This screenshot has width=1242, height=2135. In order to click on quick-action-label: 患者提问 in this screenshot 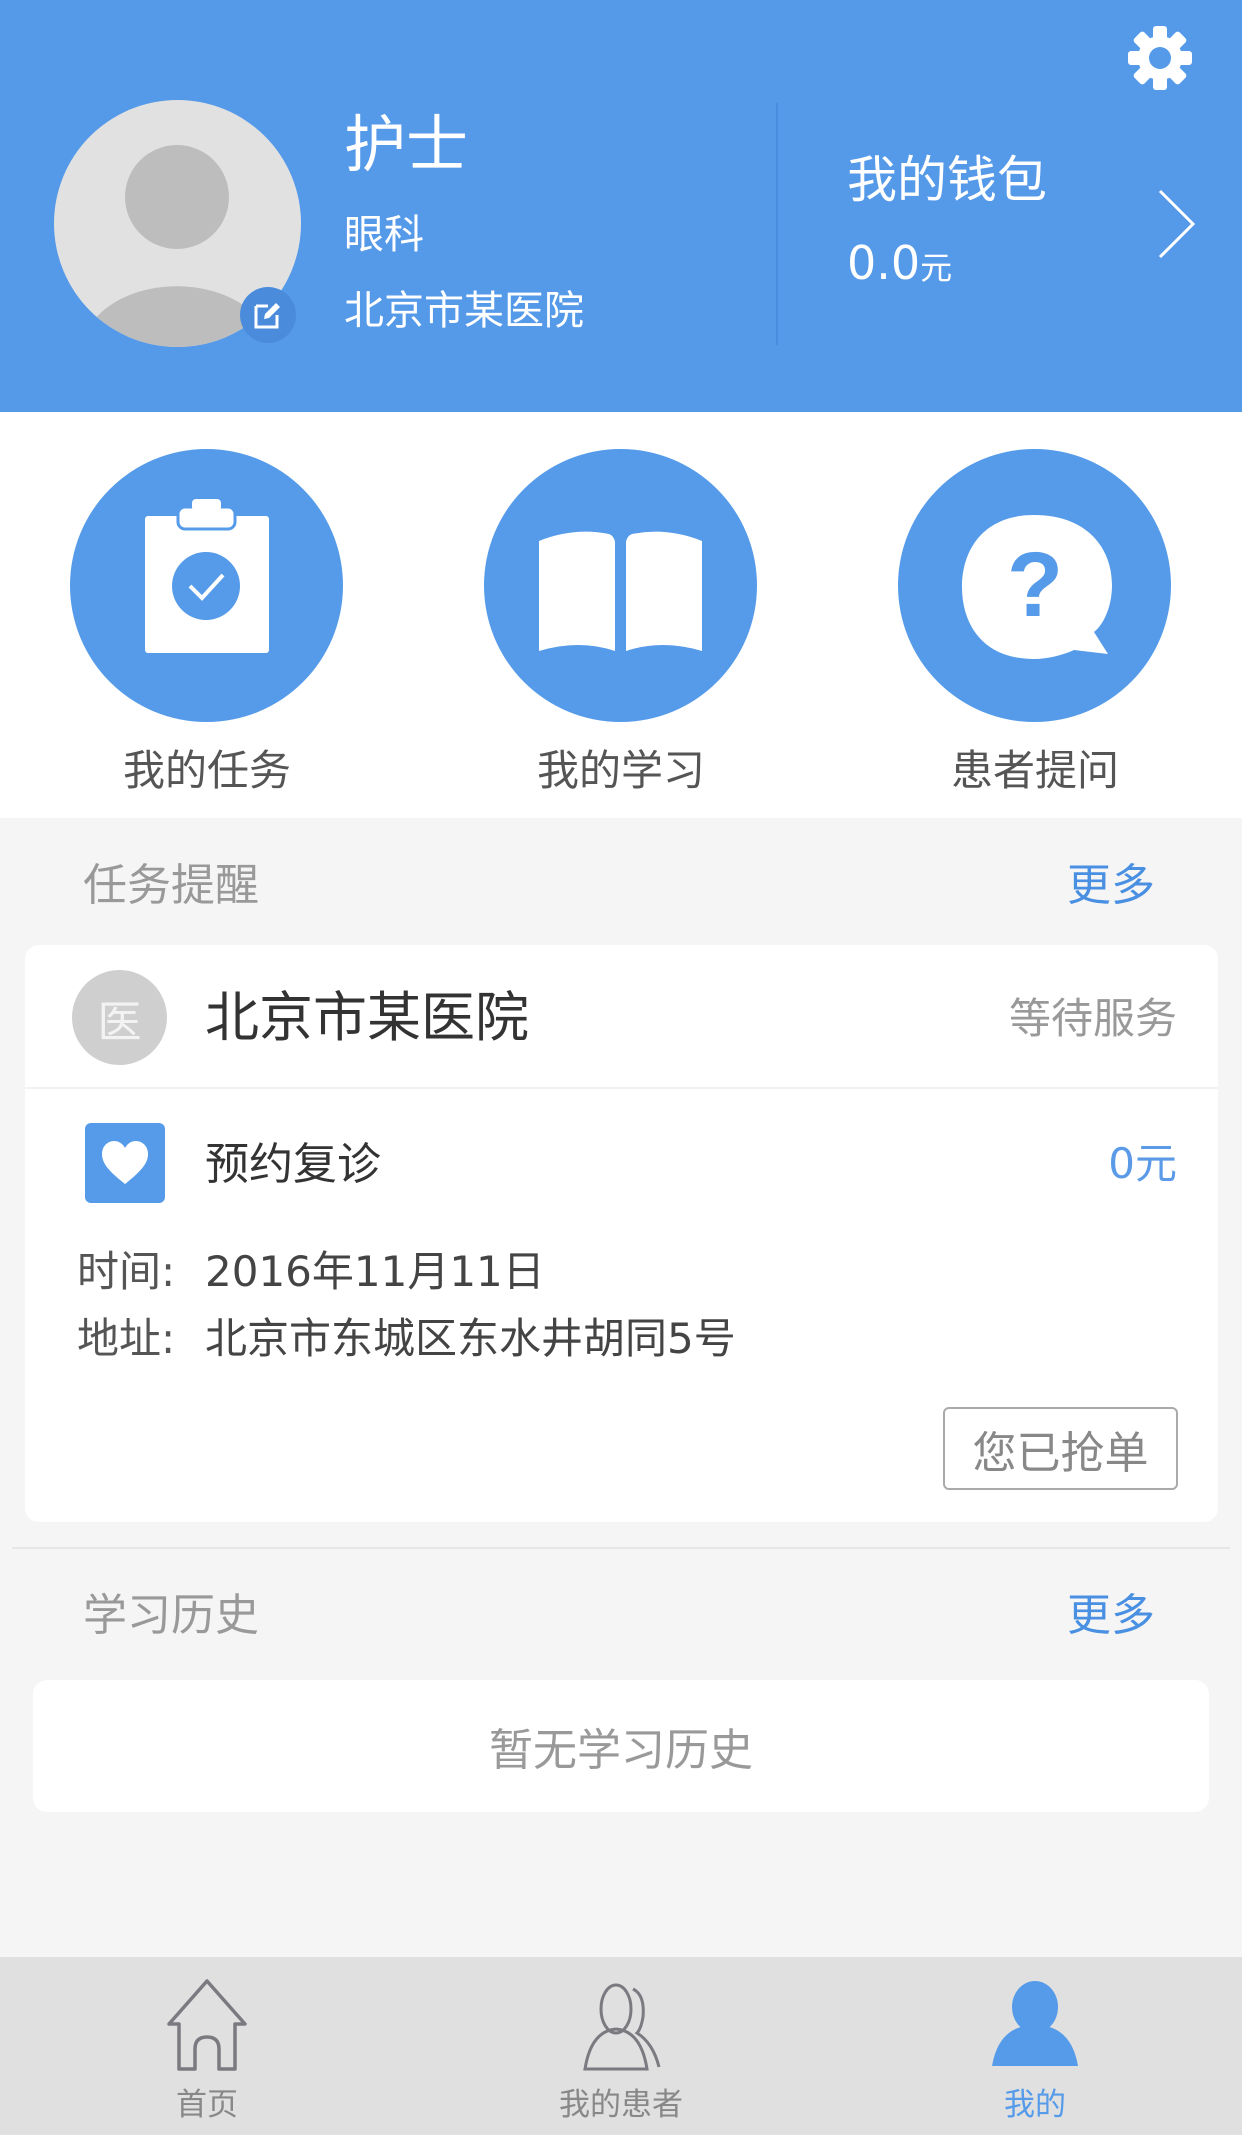, I will do `click(1034, 770)`.